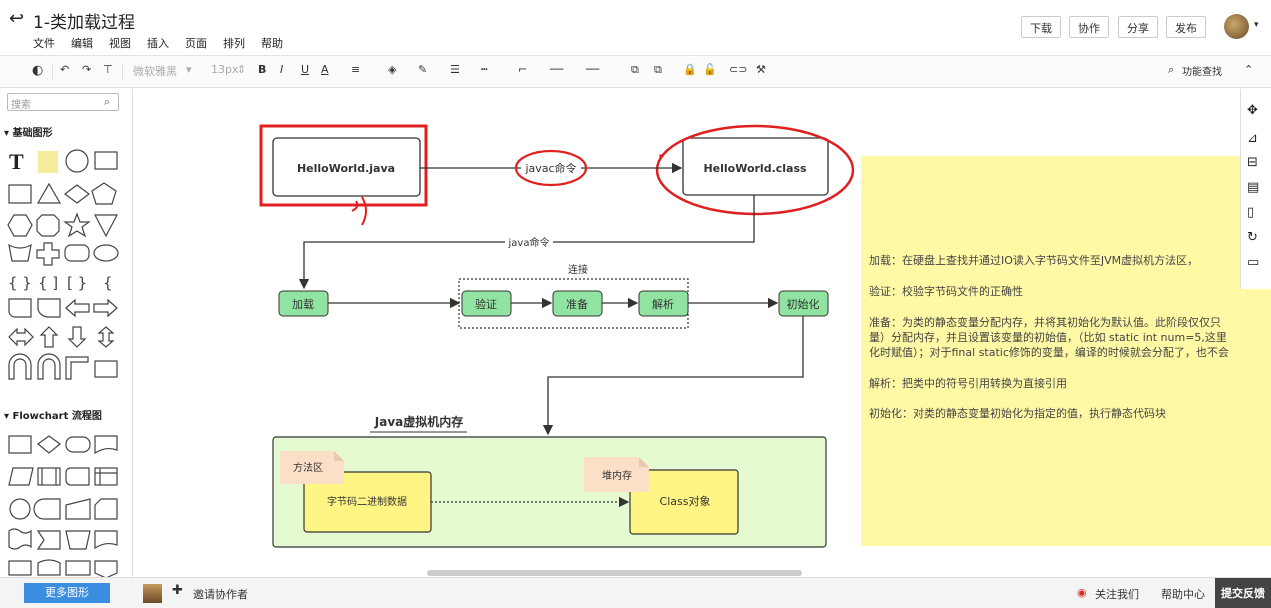 This screenshot has height=608, width=1271. Describe the element at coordinates (658, 70) in the screenshot. I see `send-back-icon: ⧉` at that location.